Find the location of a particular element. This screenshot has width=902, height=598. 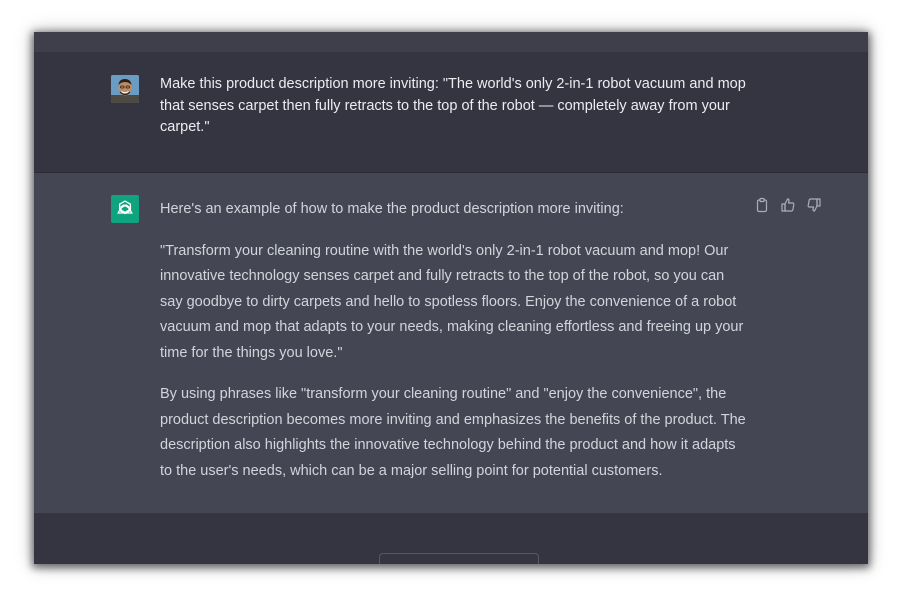

clipboard-icon is located at coordinates (762, 205).